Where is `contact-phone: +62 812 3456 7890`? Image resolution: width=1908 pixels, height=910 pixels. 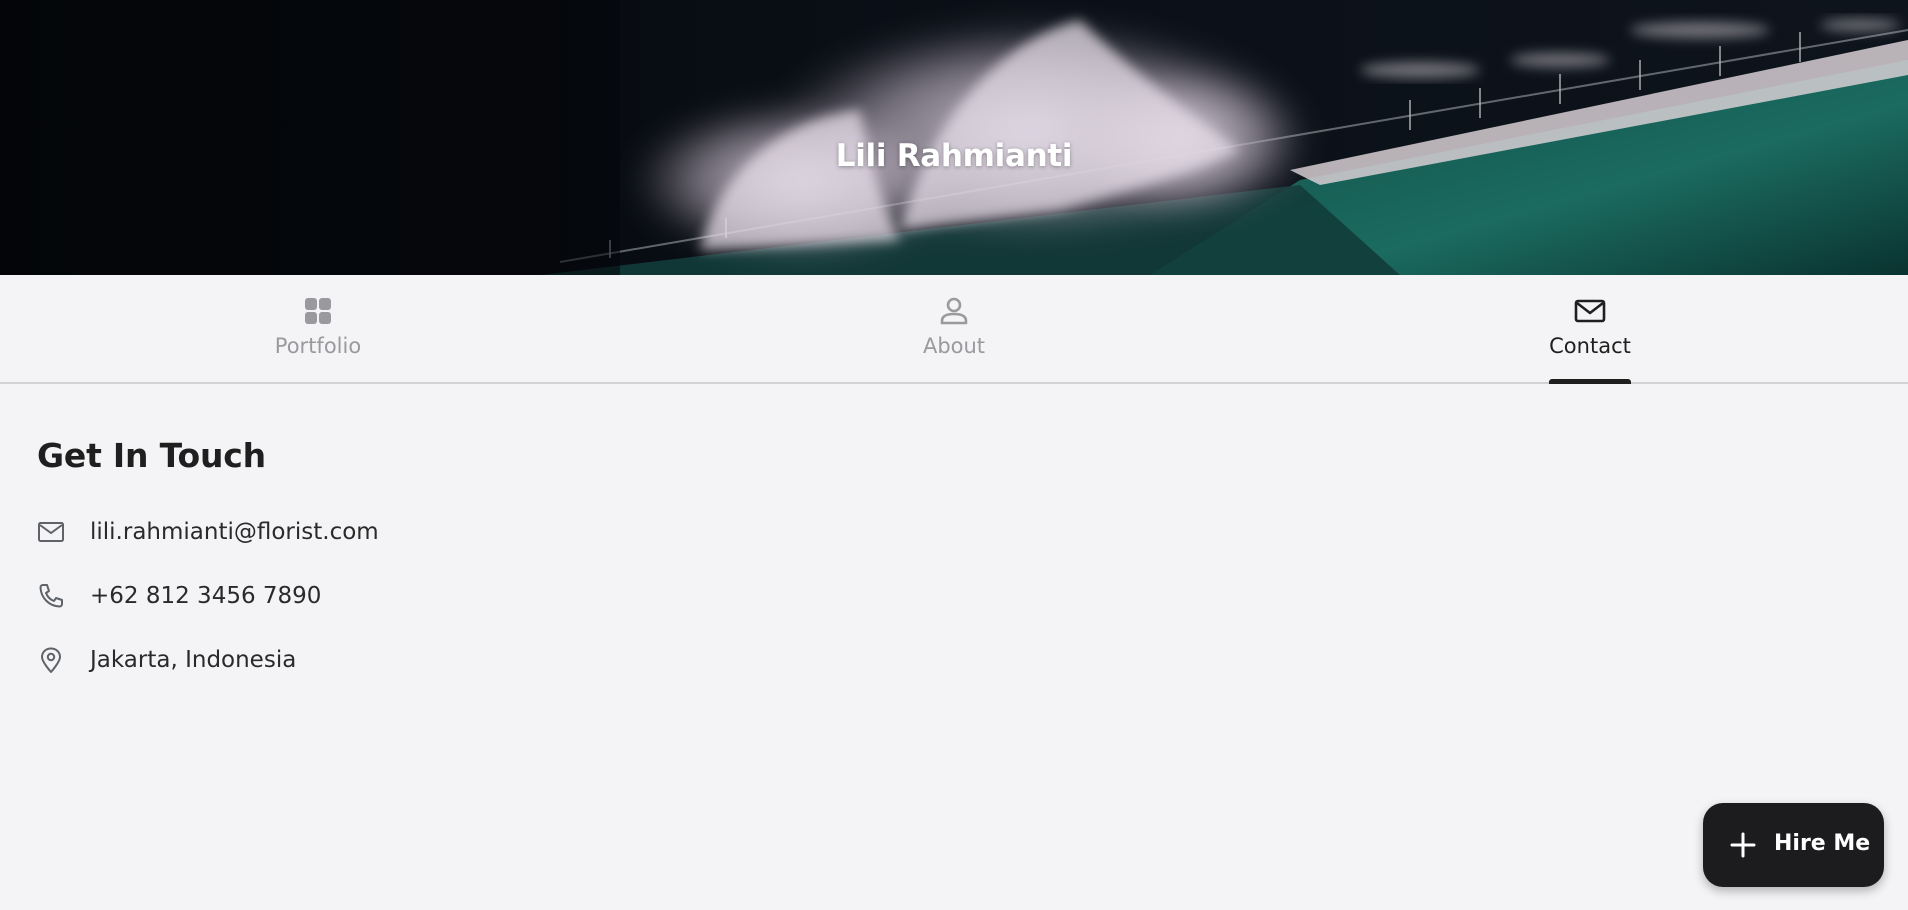
contact-phone: +62 812 3456 7890 is located at coordinates (205, 596).